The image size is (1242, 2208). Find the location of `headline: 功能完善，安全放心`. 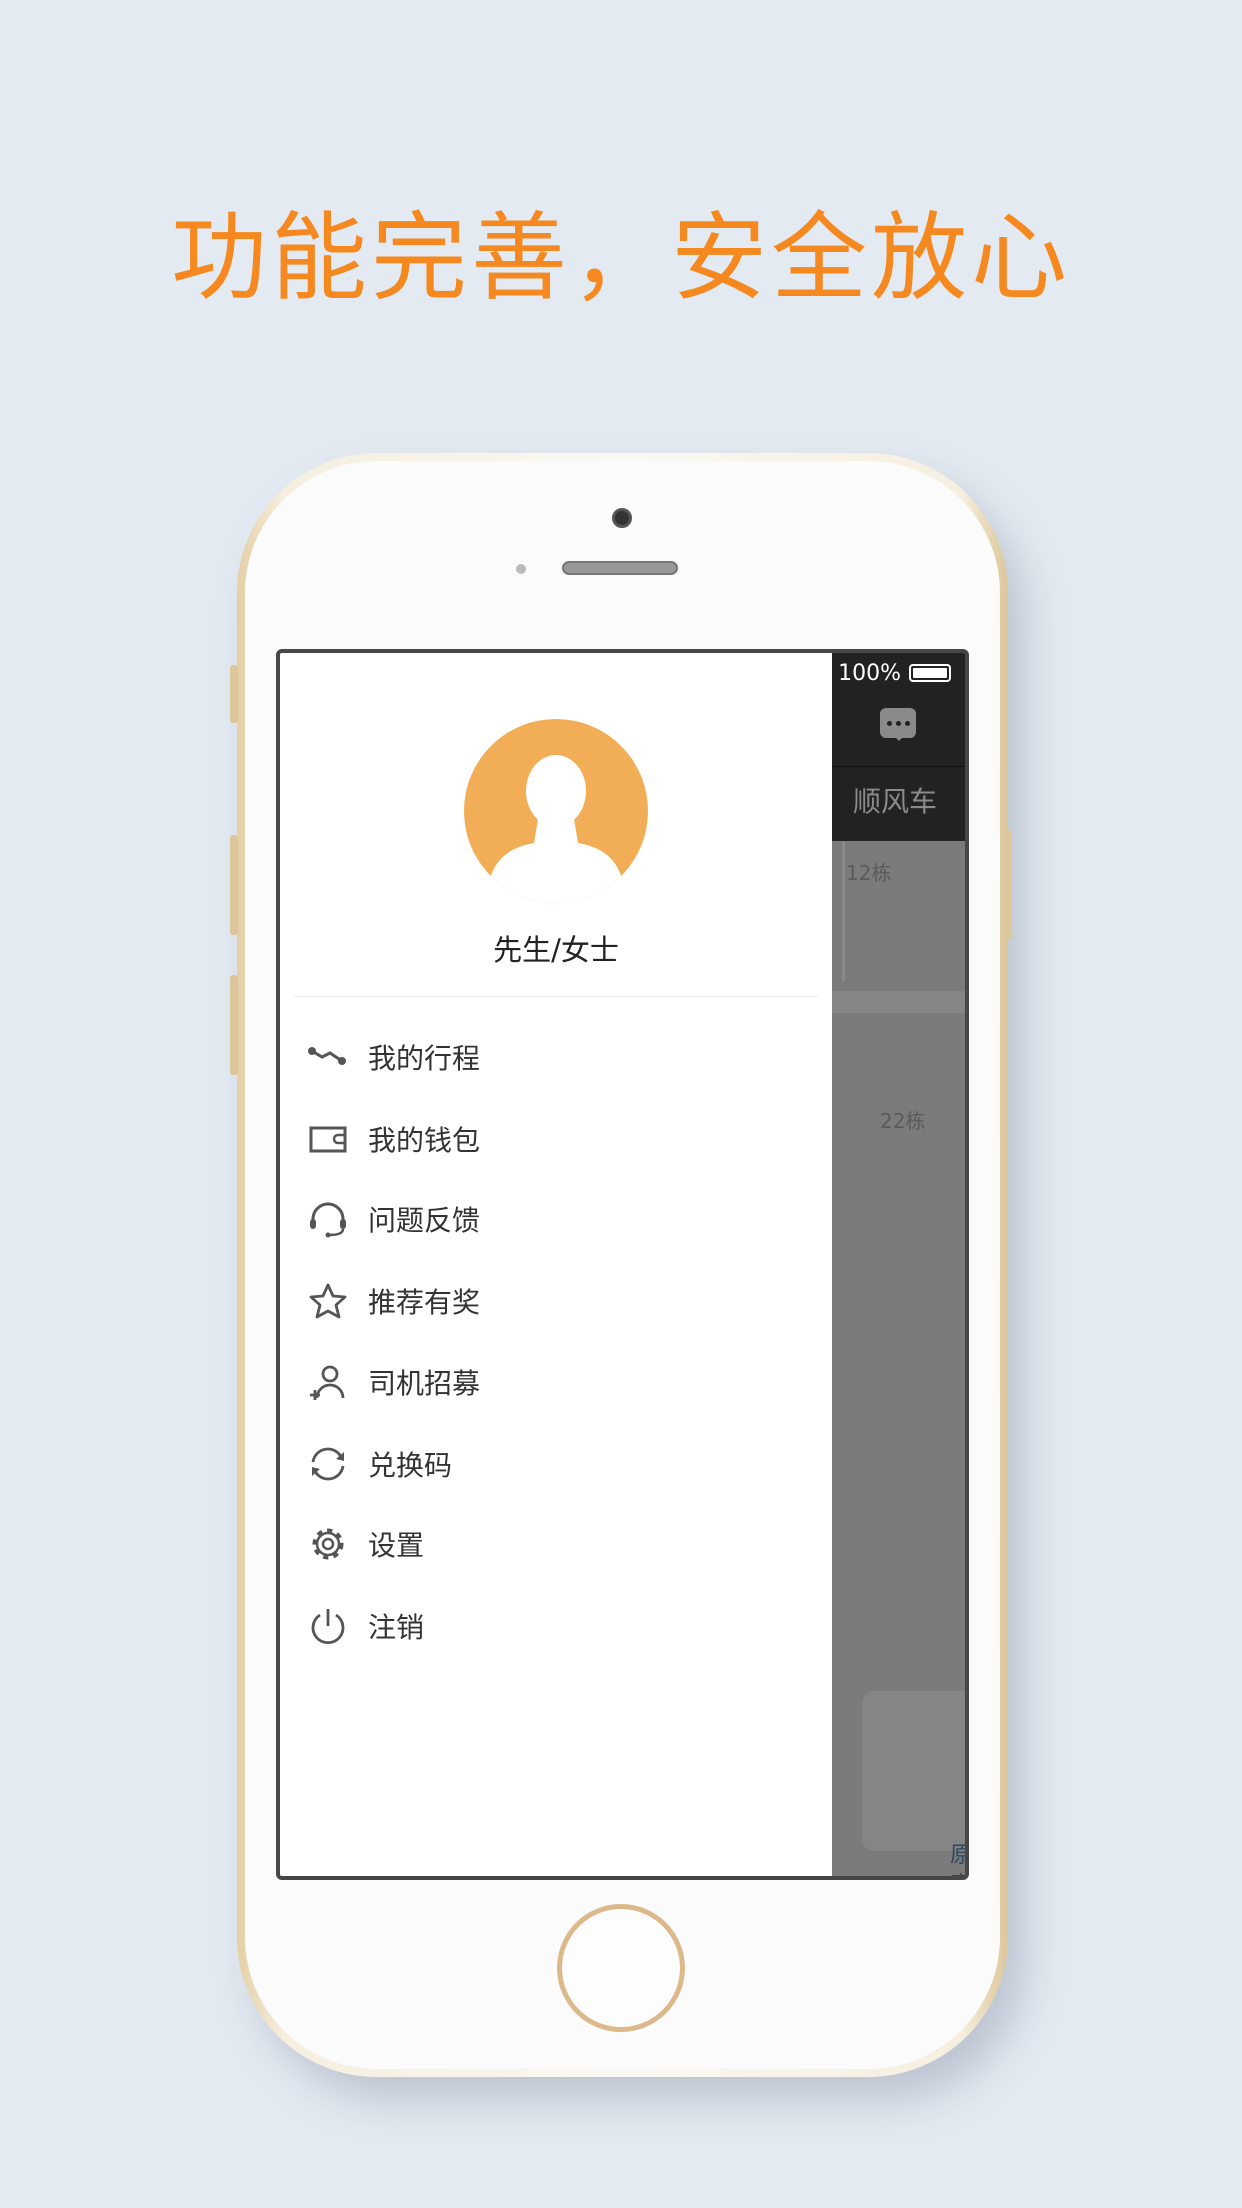

headline: 功能完善，安全放心 is located at coordinates (621, 258).